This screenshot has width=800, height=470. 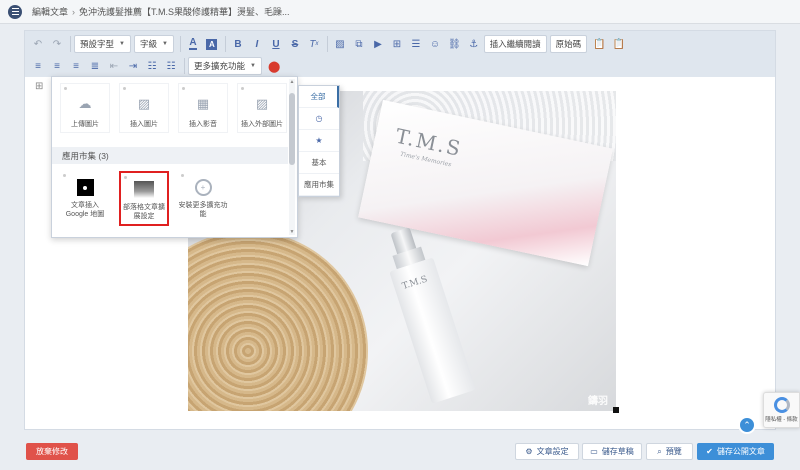 What do you see at coordinates (474, 44) in the screenshot?
I see `anchor-icon: ⚓` at bounding box center [474, 44].